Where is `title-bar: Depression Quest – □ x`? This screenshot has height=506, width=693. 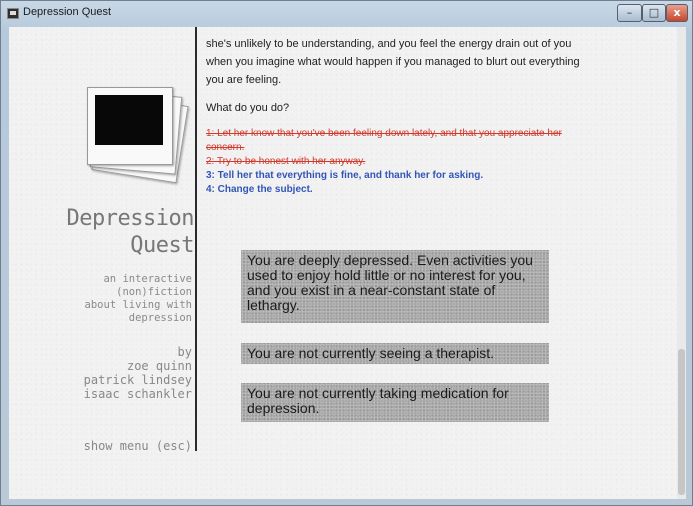
title-bar: Depression Quest – □ x is located at coordinates (346, 14).